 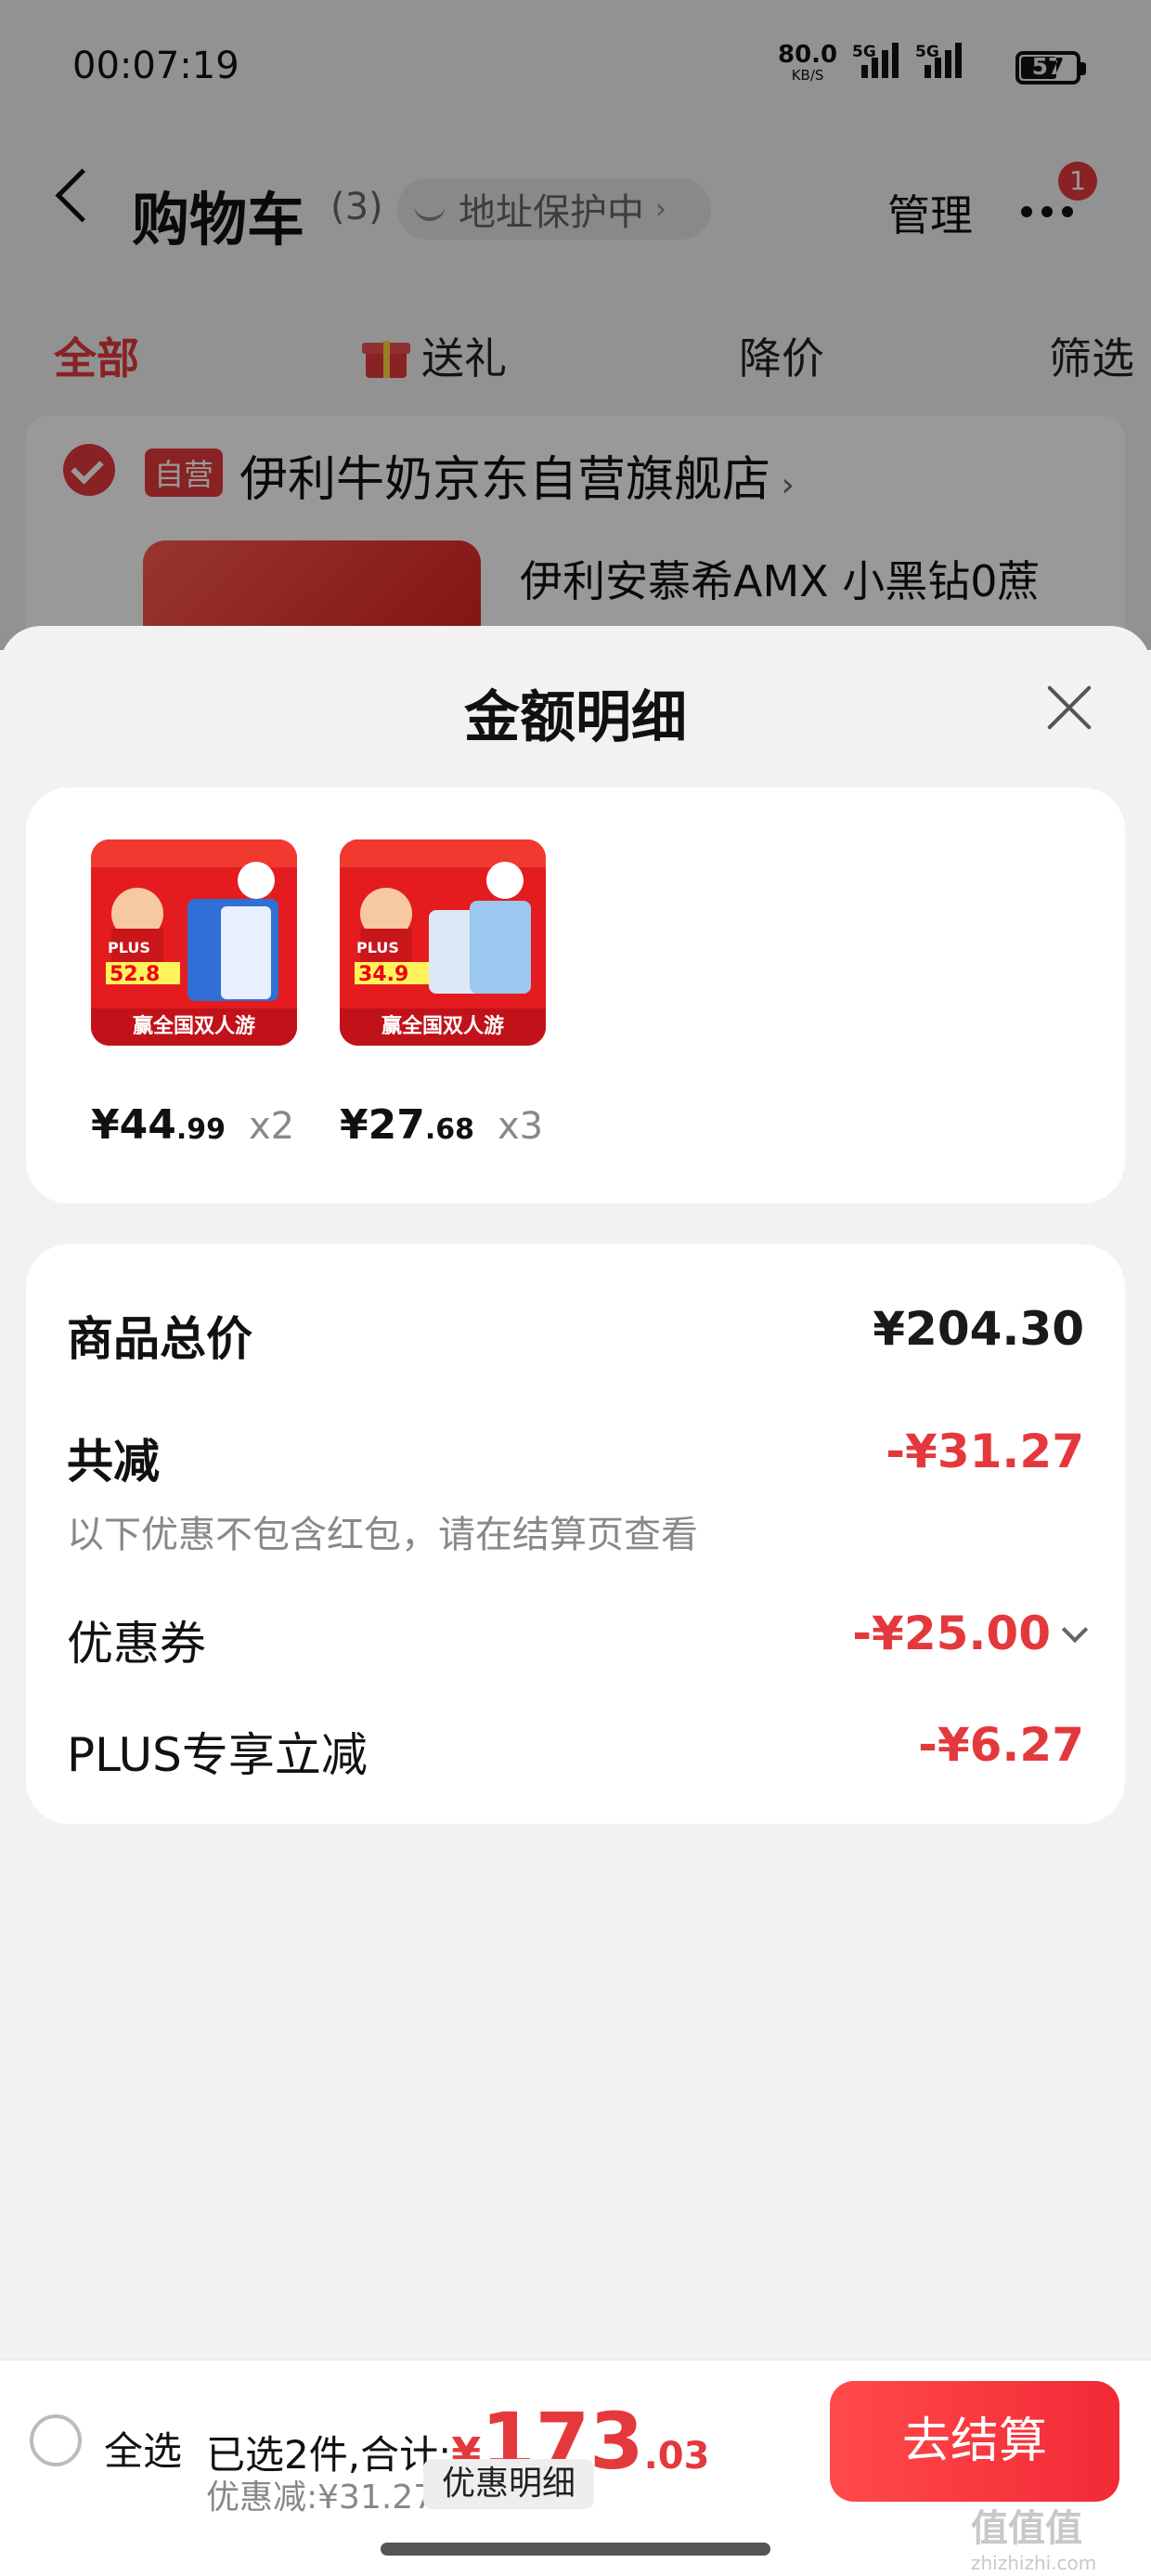 I want to click on coupon-row-expand: -¥25.00, so click(x=971, y=1634).